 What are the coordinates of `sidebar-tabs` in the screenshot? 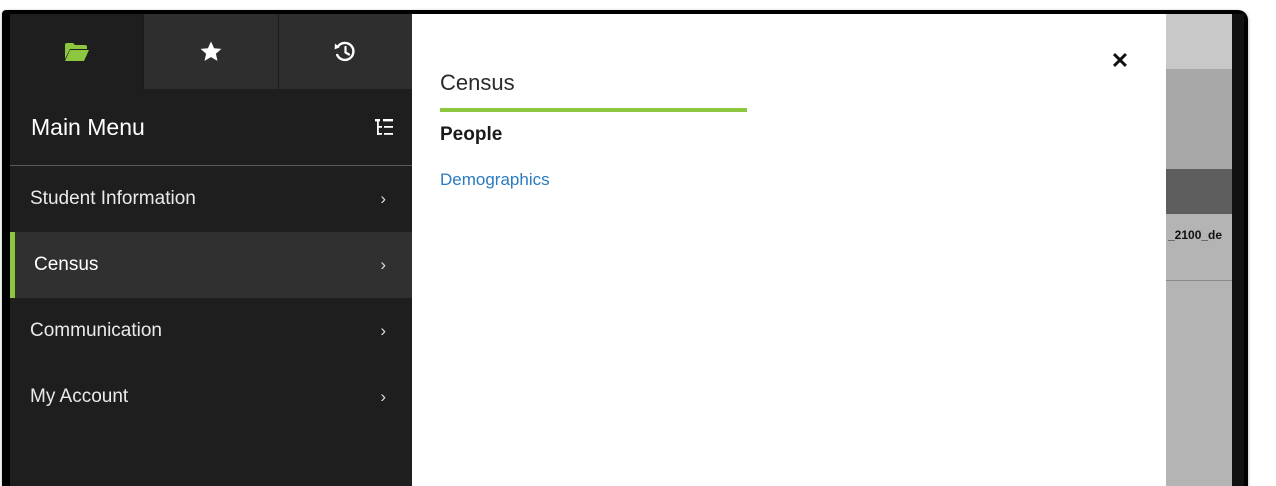 It's located at (211, 51).